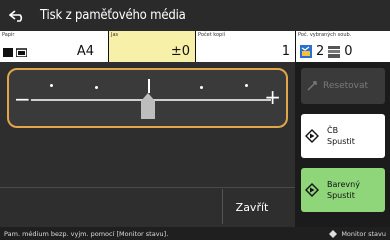  Describe the element at coordinates (8, 52) in the screenshot. I see `paper-drawer-icon` at that location.